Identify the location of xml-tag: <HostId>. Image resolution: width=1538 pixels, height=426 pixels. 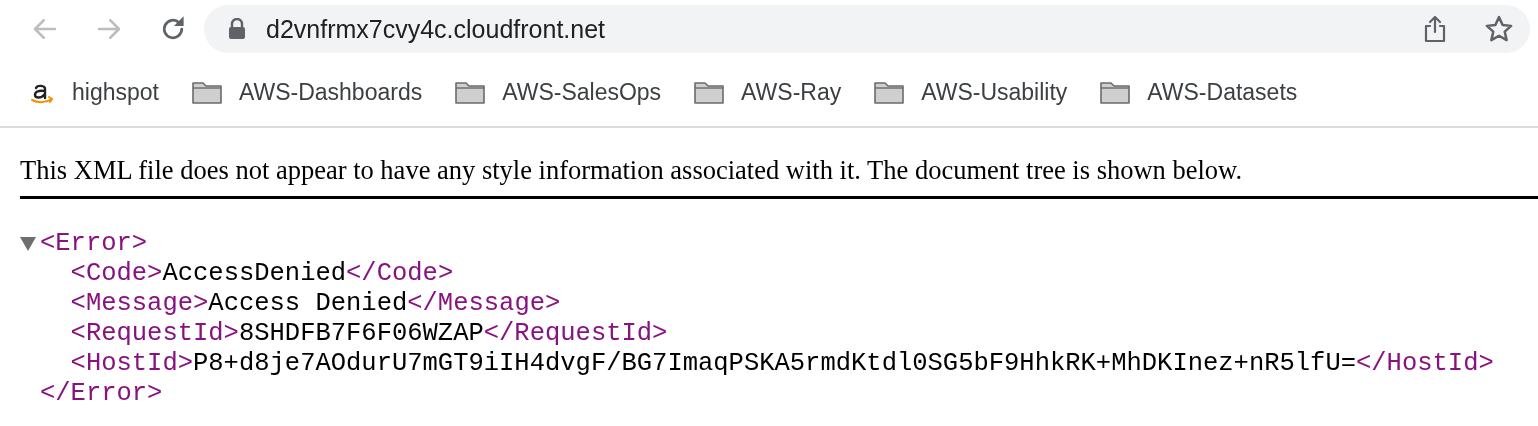
(131, 364).